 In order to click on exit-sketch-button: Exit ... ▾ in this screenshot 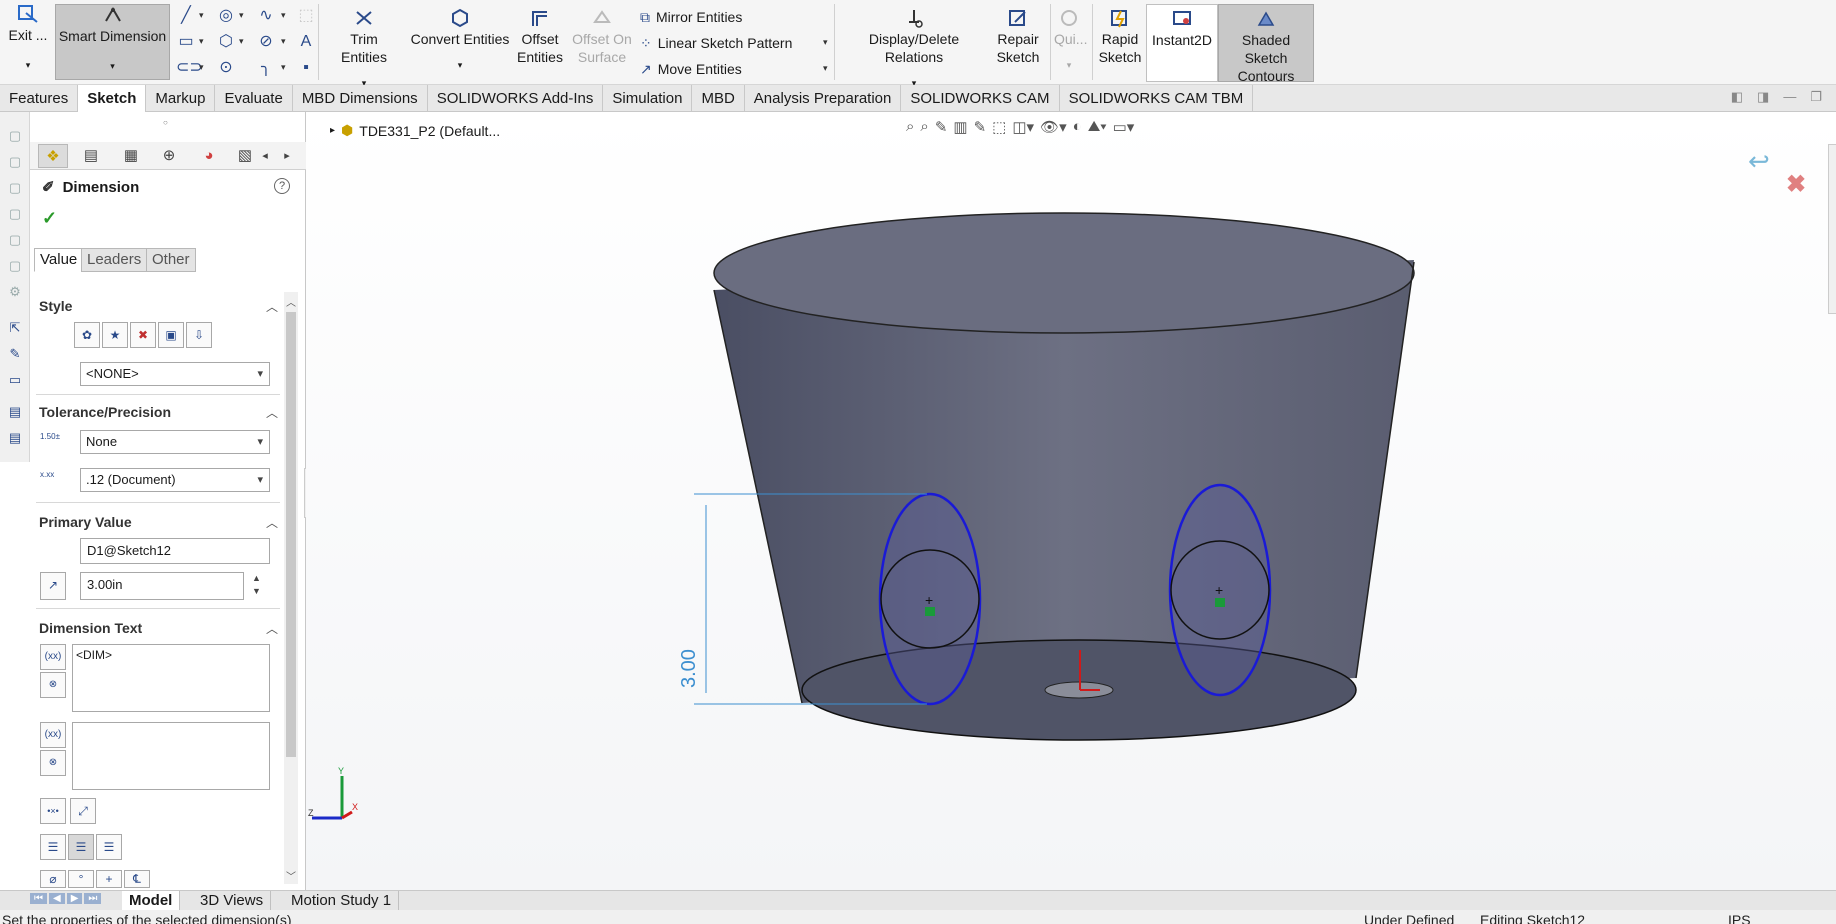, I will do `click(28, 42)`.